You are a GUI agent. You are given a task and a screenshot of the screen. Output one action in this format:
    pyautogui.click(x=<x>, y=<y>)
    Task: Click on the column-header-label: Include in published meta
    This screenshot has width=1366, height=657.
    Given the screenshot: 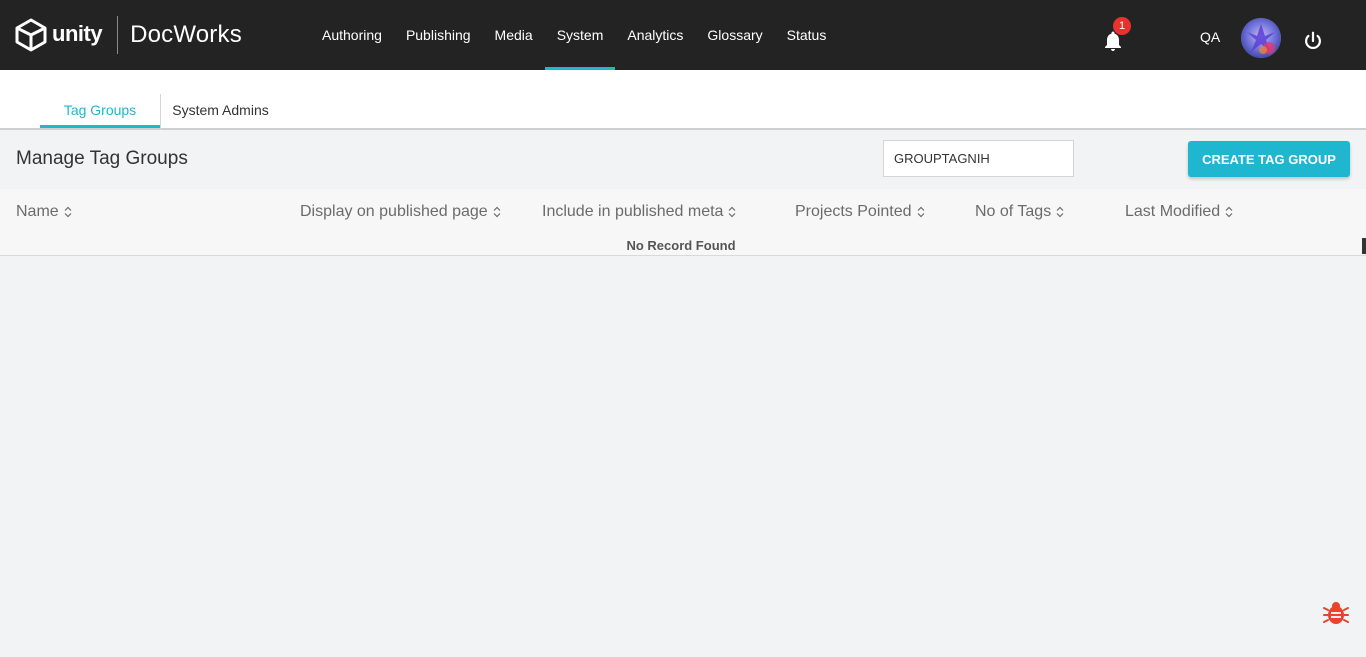 What is the action you would take?
    pyautogui.click(x=633, y=211)
    